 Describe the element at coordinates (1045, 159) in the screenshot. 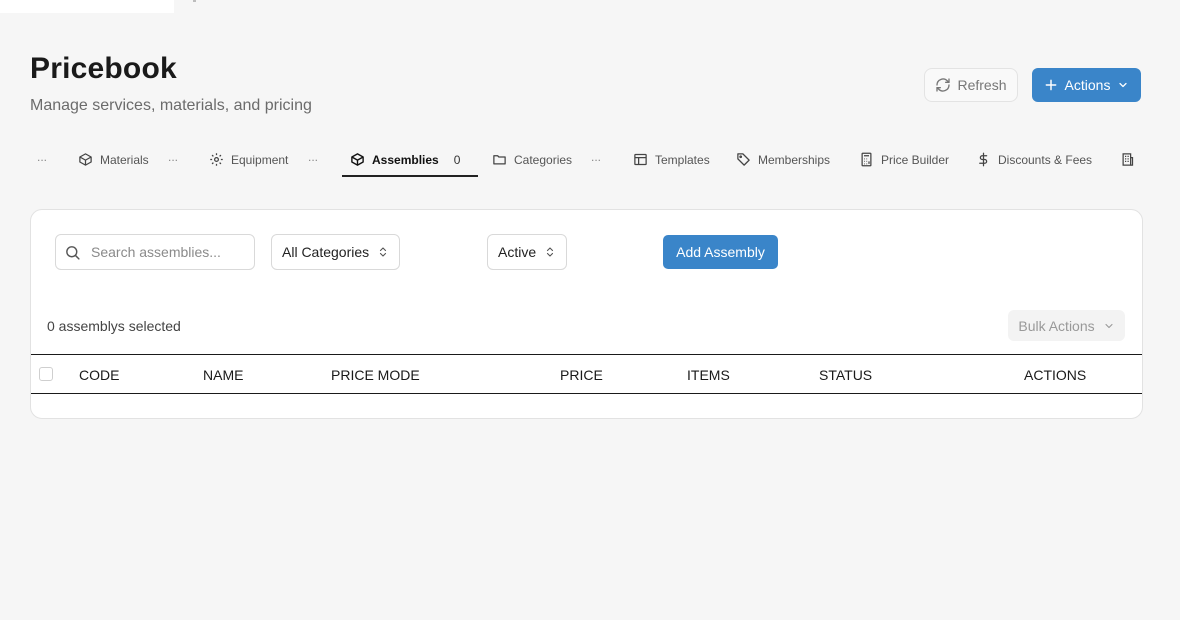

I see `tab-label: Discounts & Fees` at that location.